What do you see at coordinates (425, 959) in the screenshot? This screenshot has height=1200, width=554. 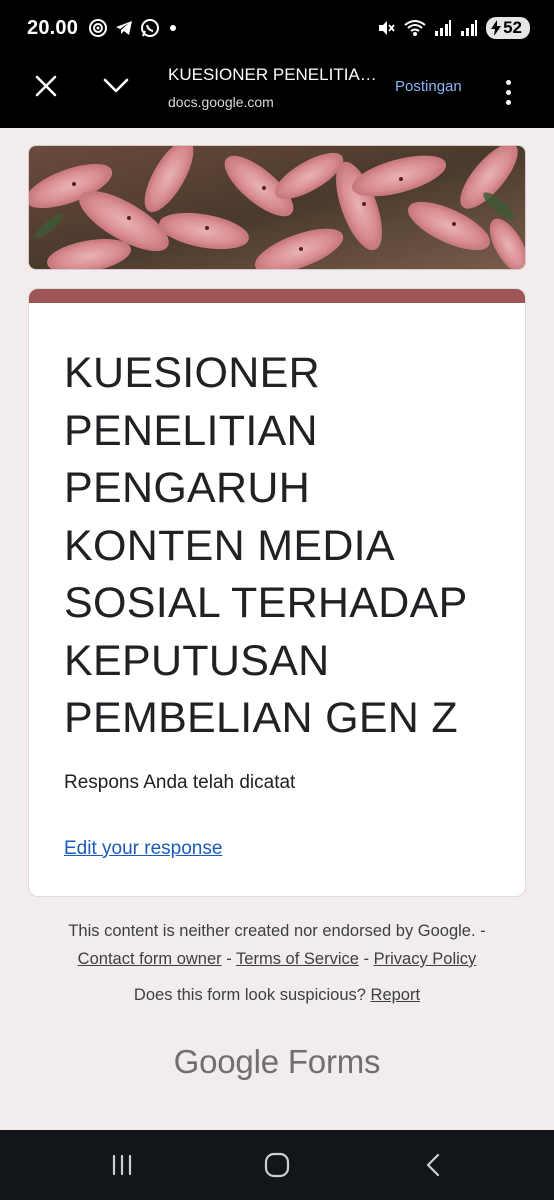 I see `privacy-link: Privacy Policy` at bounding box center [425, 959].